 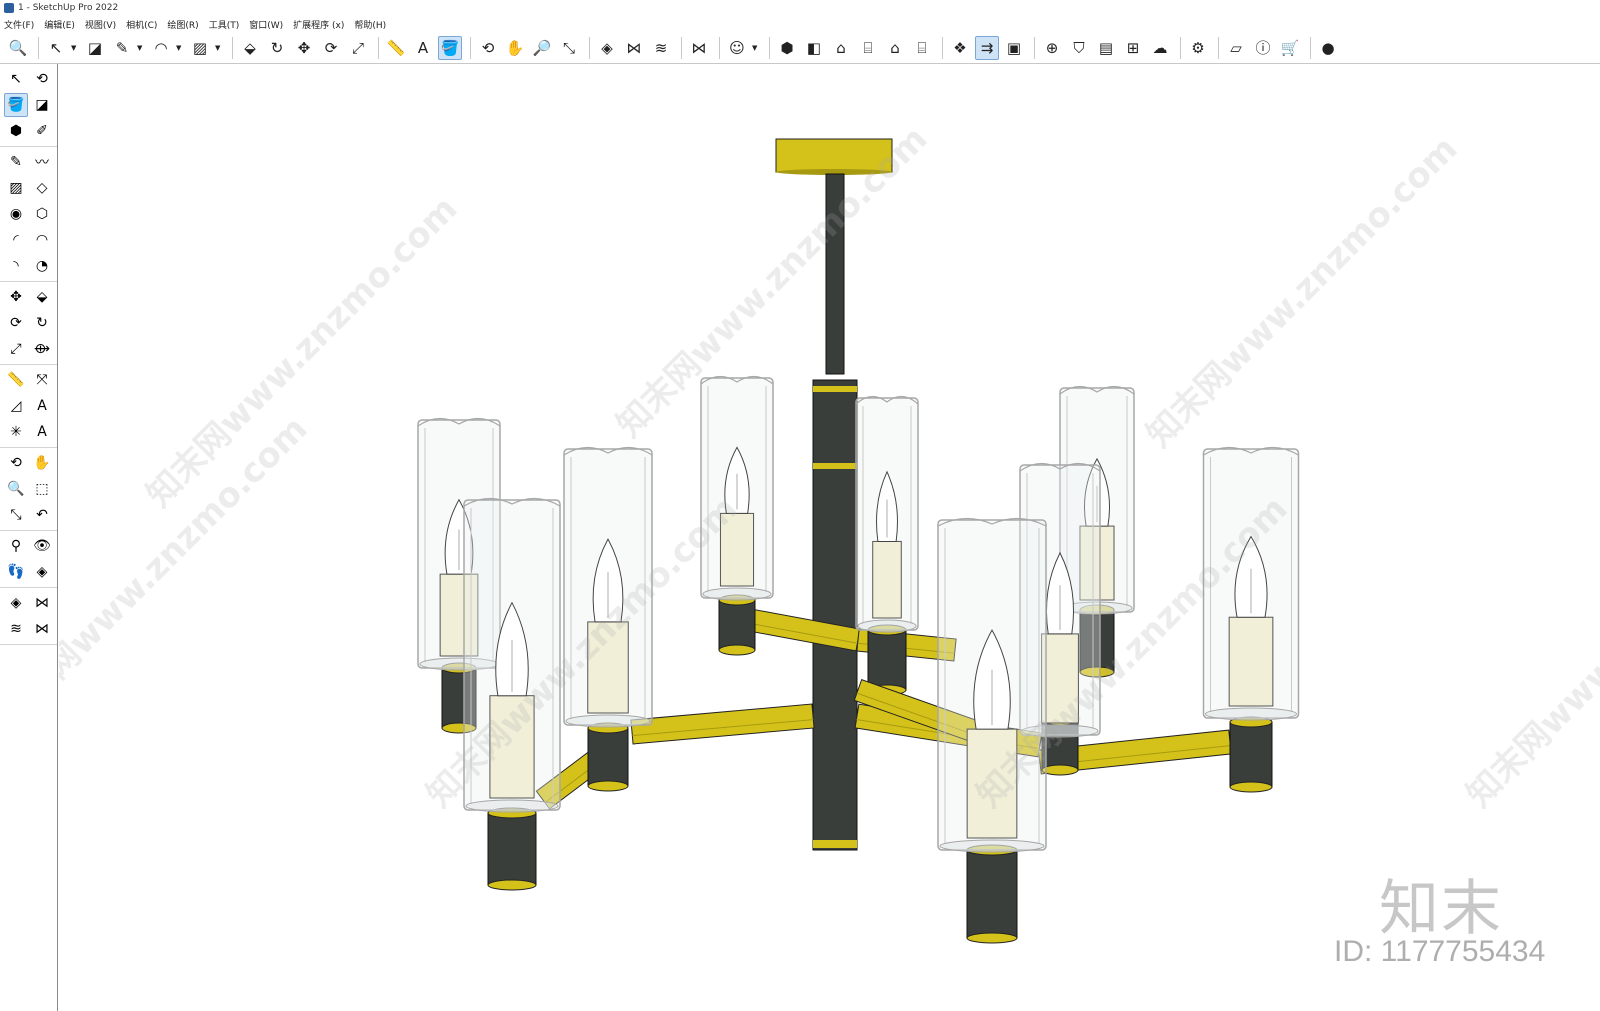 What do you see at coordinates (16, 349) in the screenshot?
I see `scale-tool-icon: ⤢` at bounding box center [16, 349].